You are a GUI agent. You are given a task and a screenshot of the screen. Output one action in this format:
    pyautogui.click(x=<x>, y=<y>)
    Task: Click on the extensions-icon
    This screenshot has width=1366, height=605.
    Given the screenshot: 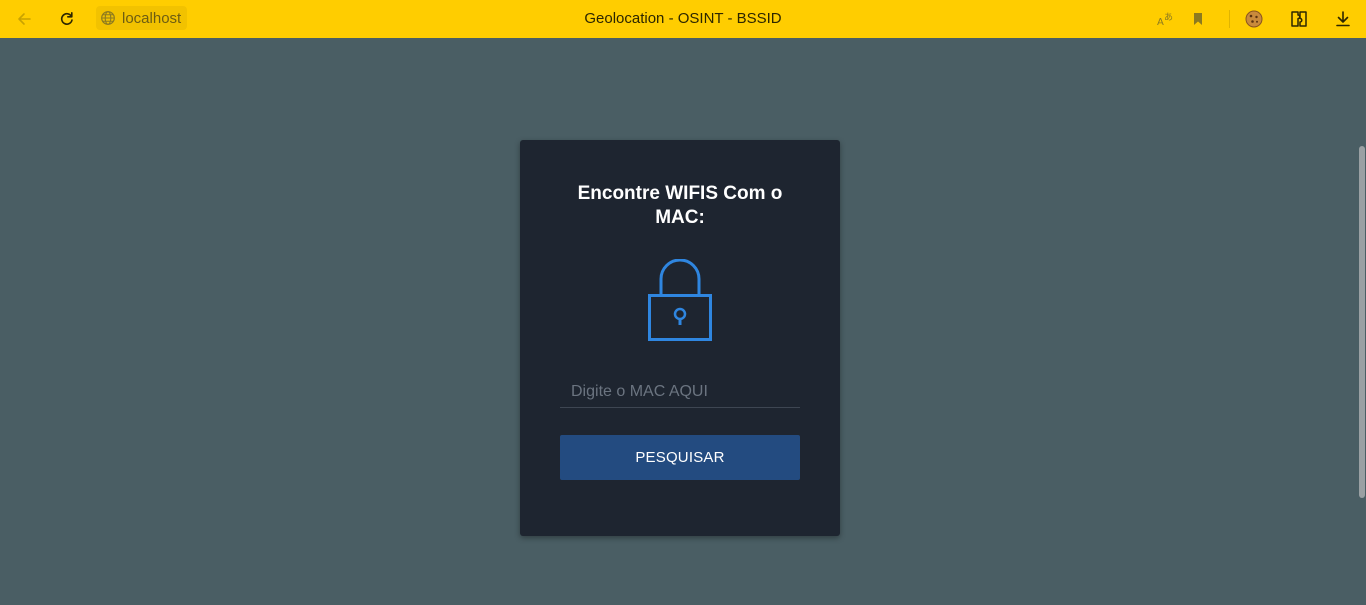 What is the action you would take?
    pyautogui.click(x=1299, y=19)
    